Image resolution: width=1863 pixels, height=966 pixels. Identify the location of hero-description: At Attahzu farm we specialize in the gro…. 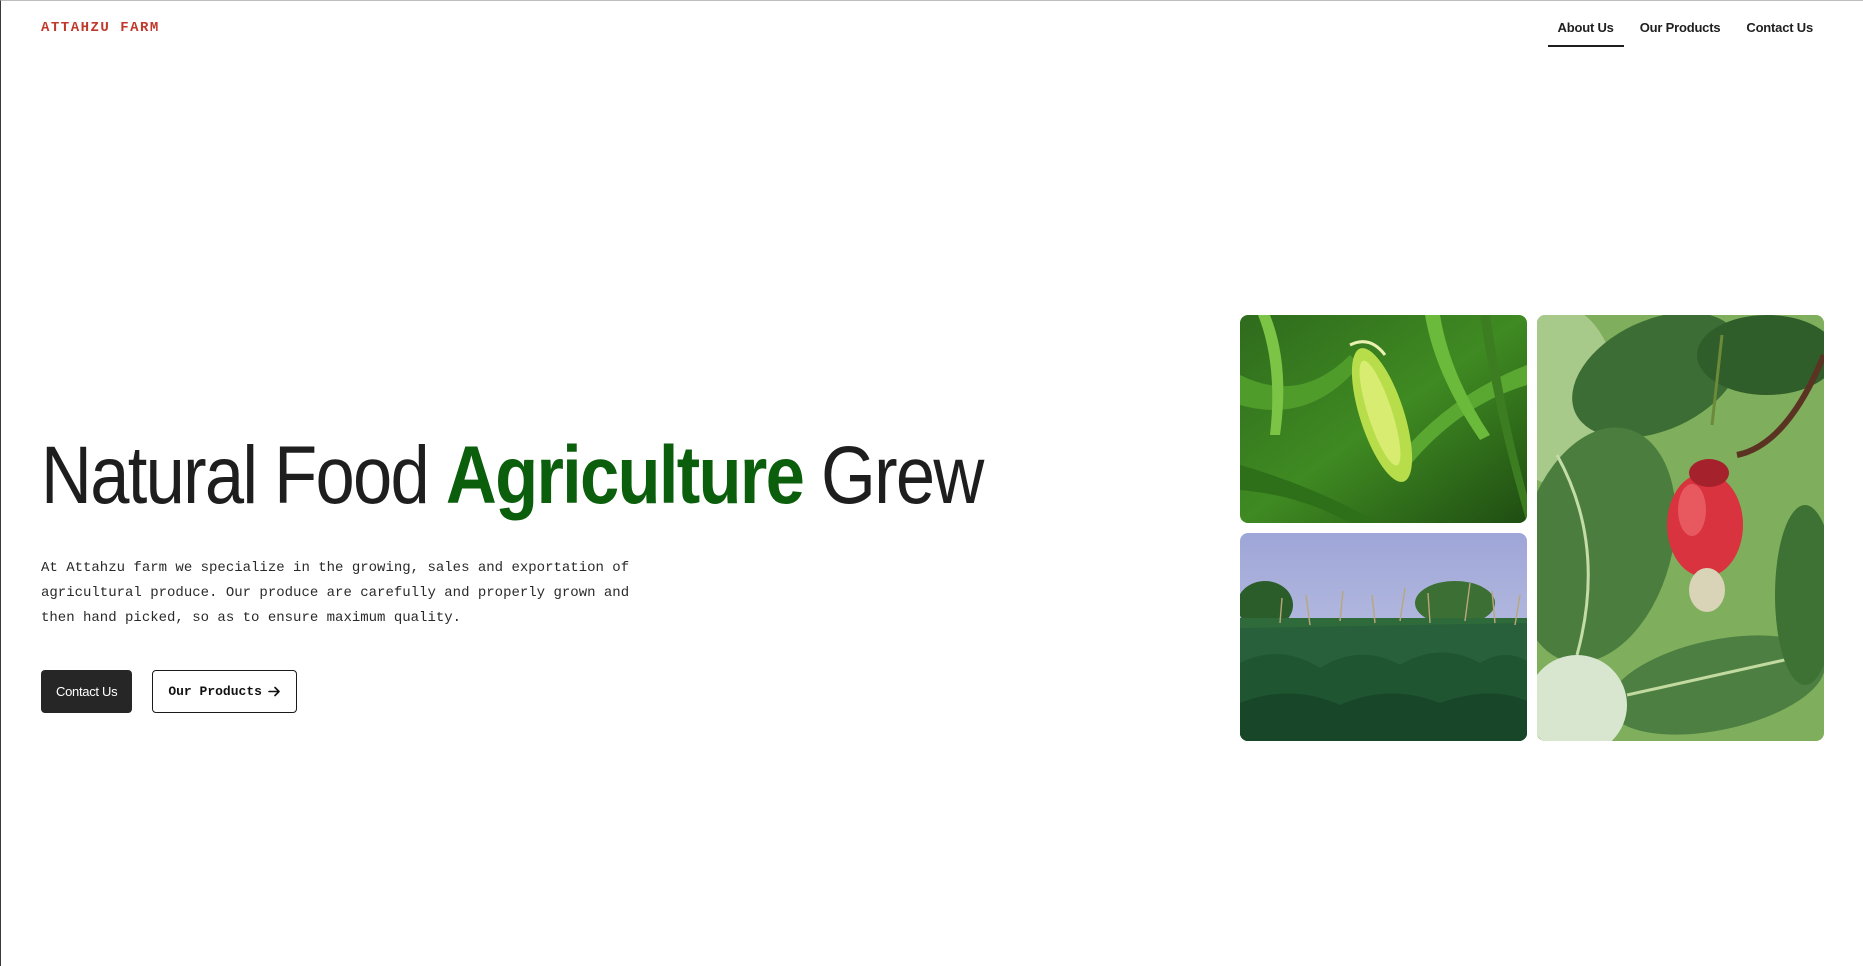
(335, 593).